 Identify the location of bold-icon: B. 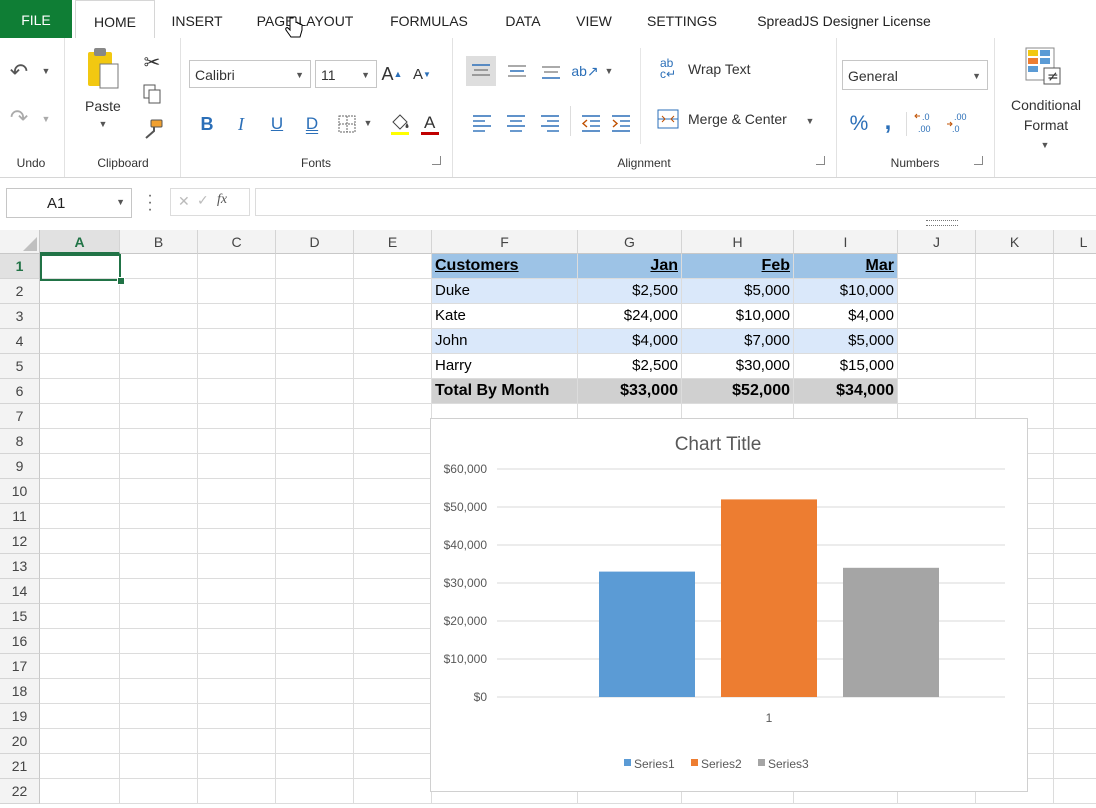
(207, 124).